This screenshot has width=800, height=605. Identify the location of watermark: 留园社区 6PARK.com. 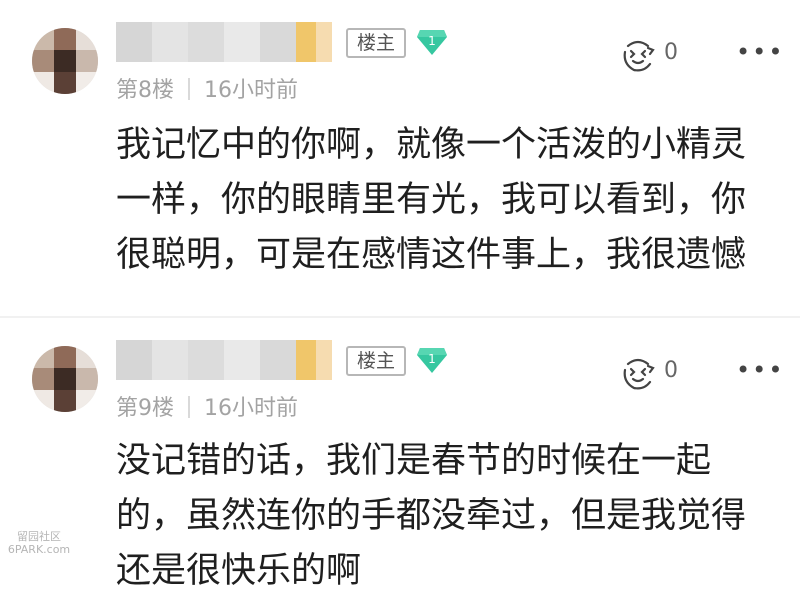
(39, 543).